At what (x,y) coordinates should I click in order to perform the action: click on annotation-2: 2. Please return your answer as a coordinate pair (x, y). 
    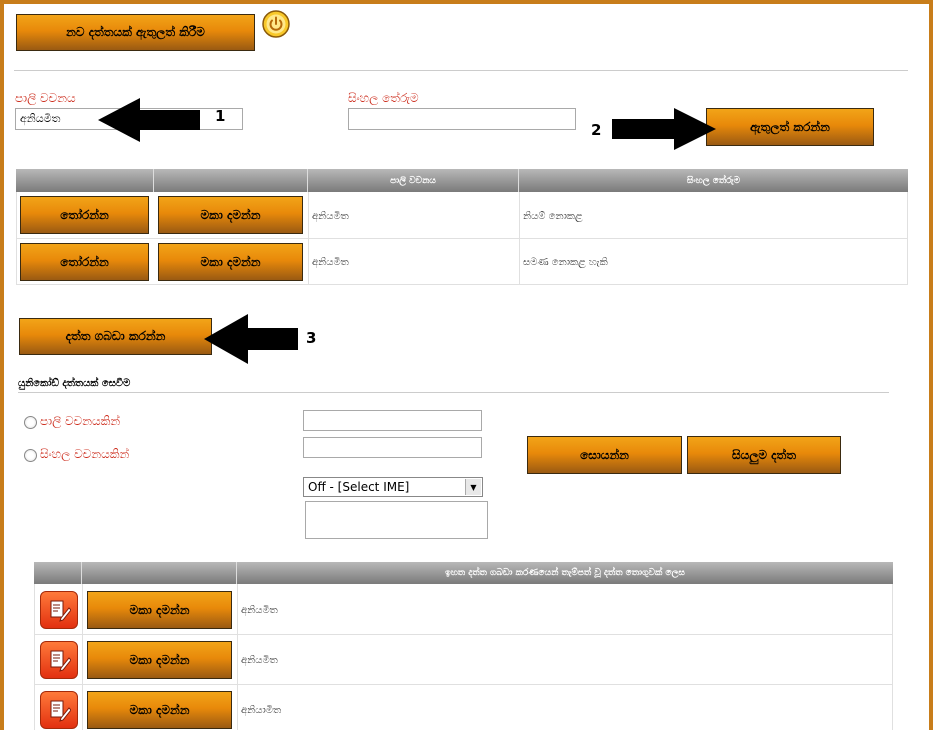
    Looking at the image, I should click on (596, 130).